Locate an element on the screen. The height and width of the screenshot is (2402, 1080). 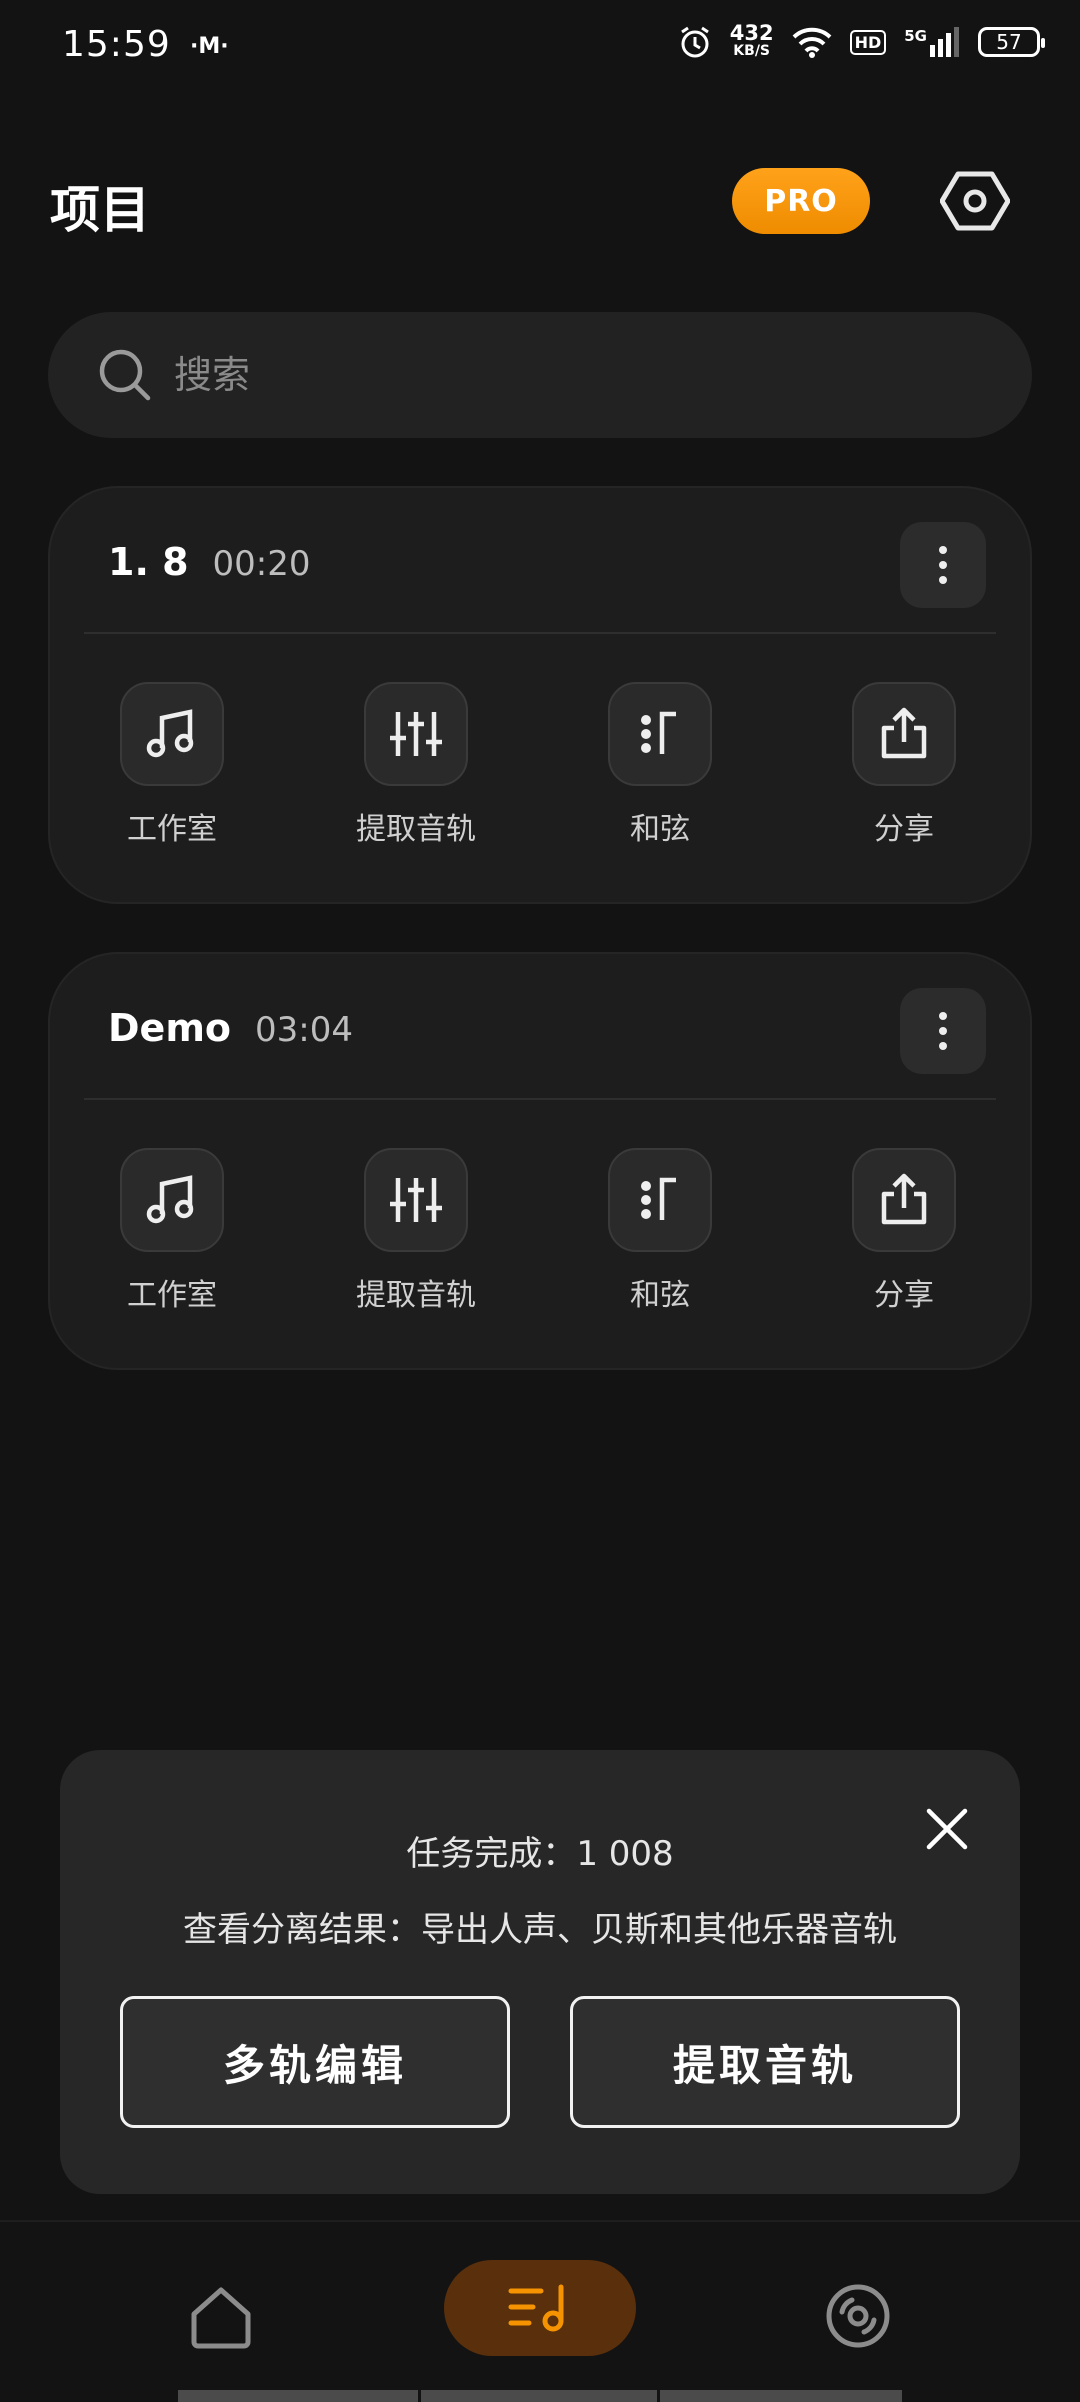
project-header: 1. 8 00:20 is located at coordinates (209, 562).